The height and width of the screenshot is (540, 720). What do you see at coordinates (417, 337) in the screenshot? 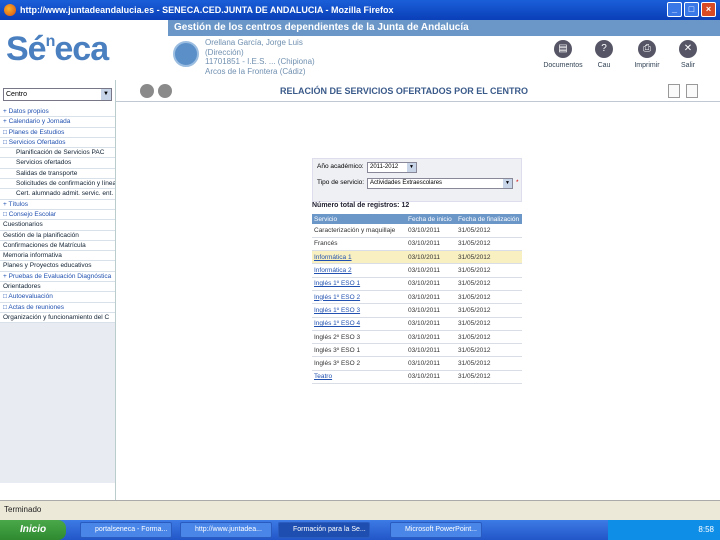
I see `table-row: Inglés 2º ESO 3 03/10/2011 31/05/2012` at bounding box center [417, 337].